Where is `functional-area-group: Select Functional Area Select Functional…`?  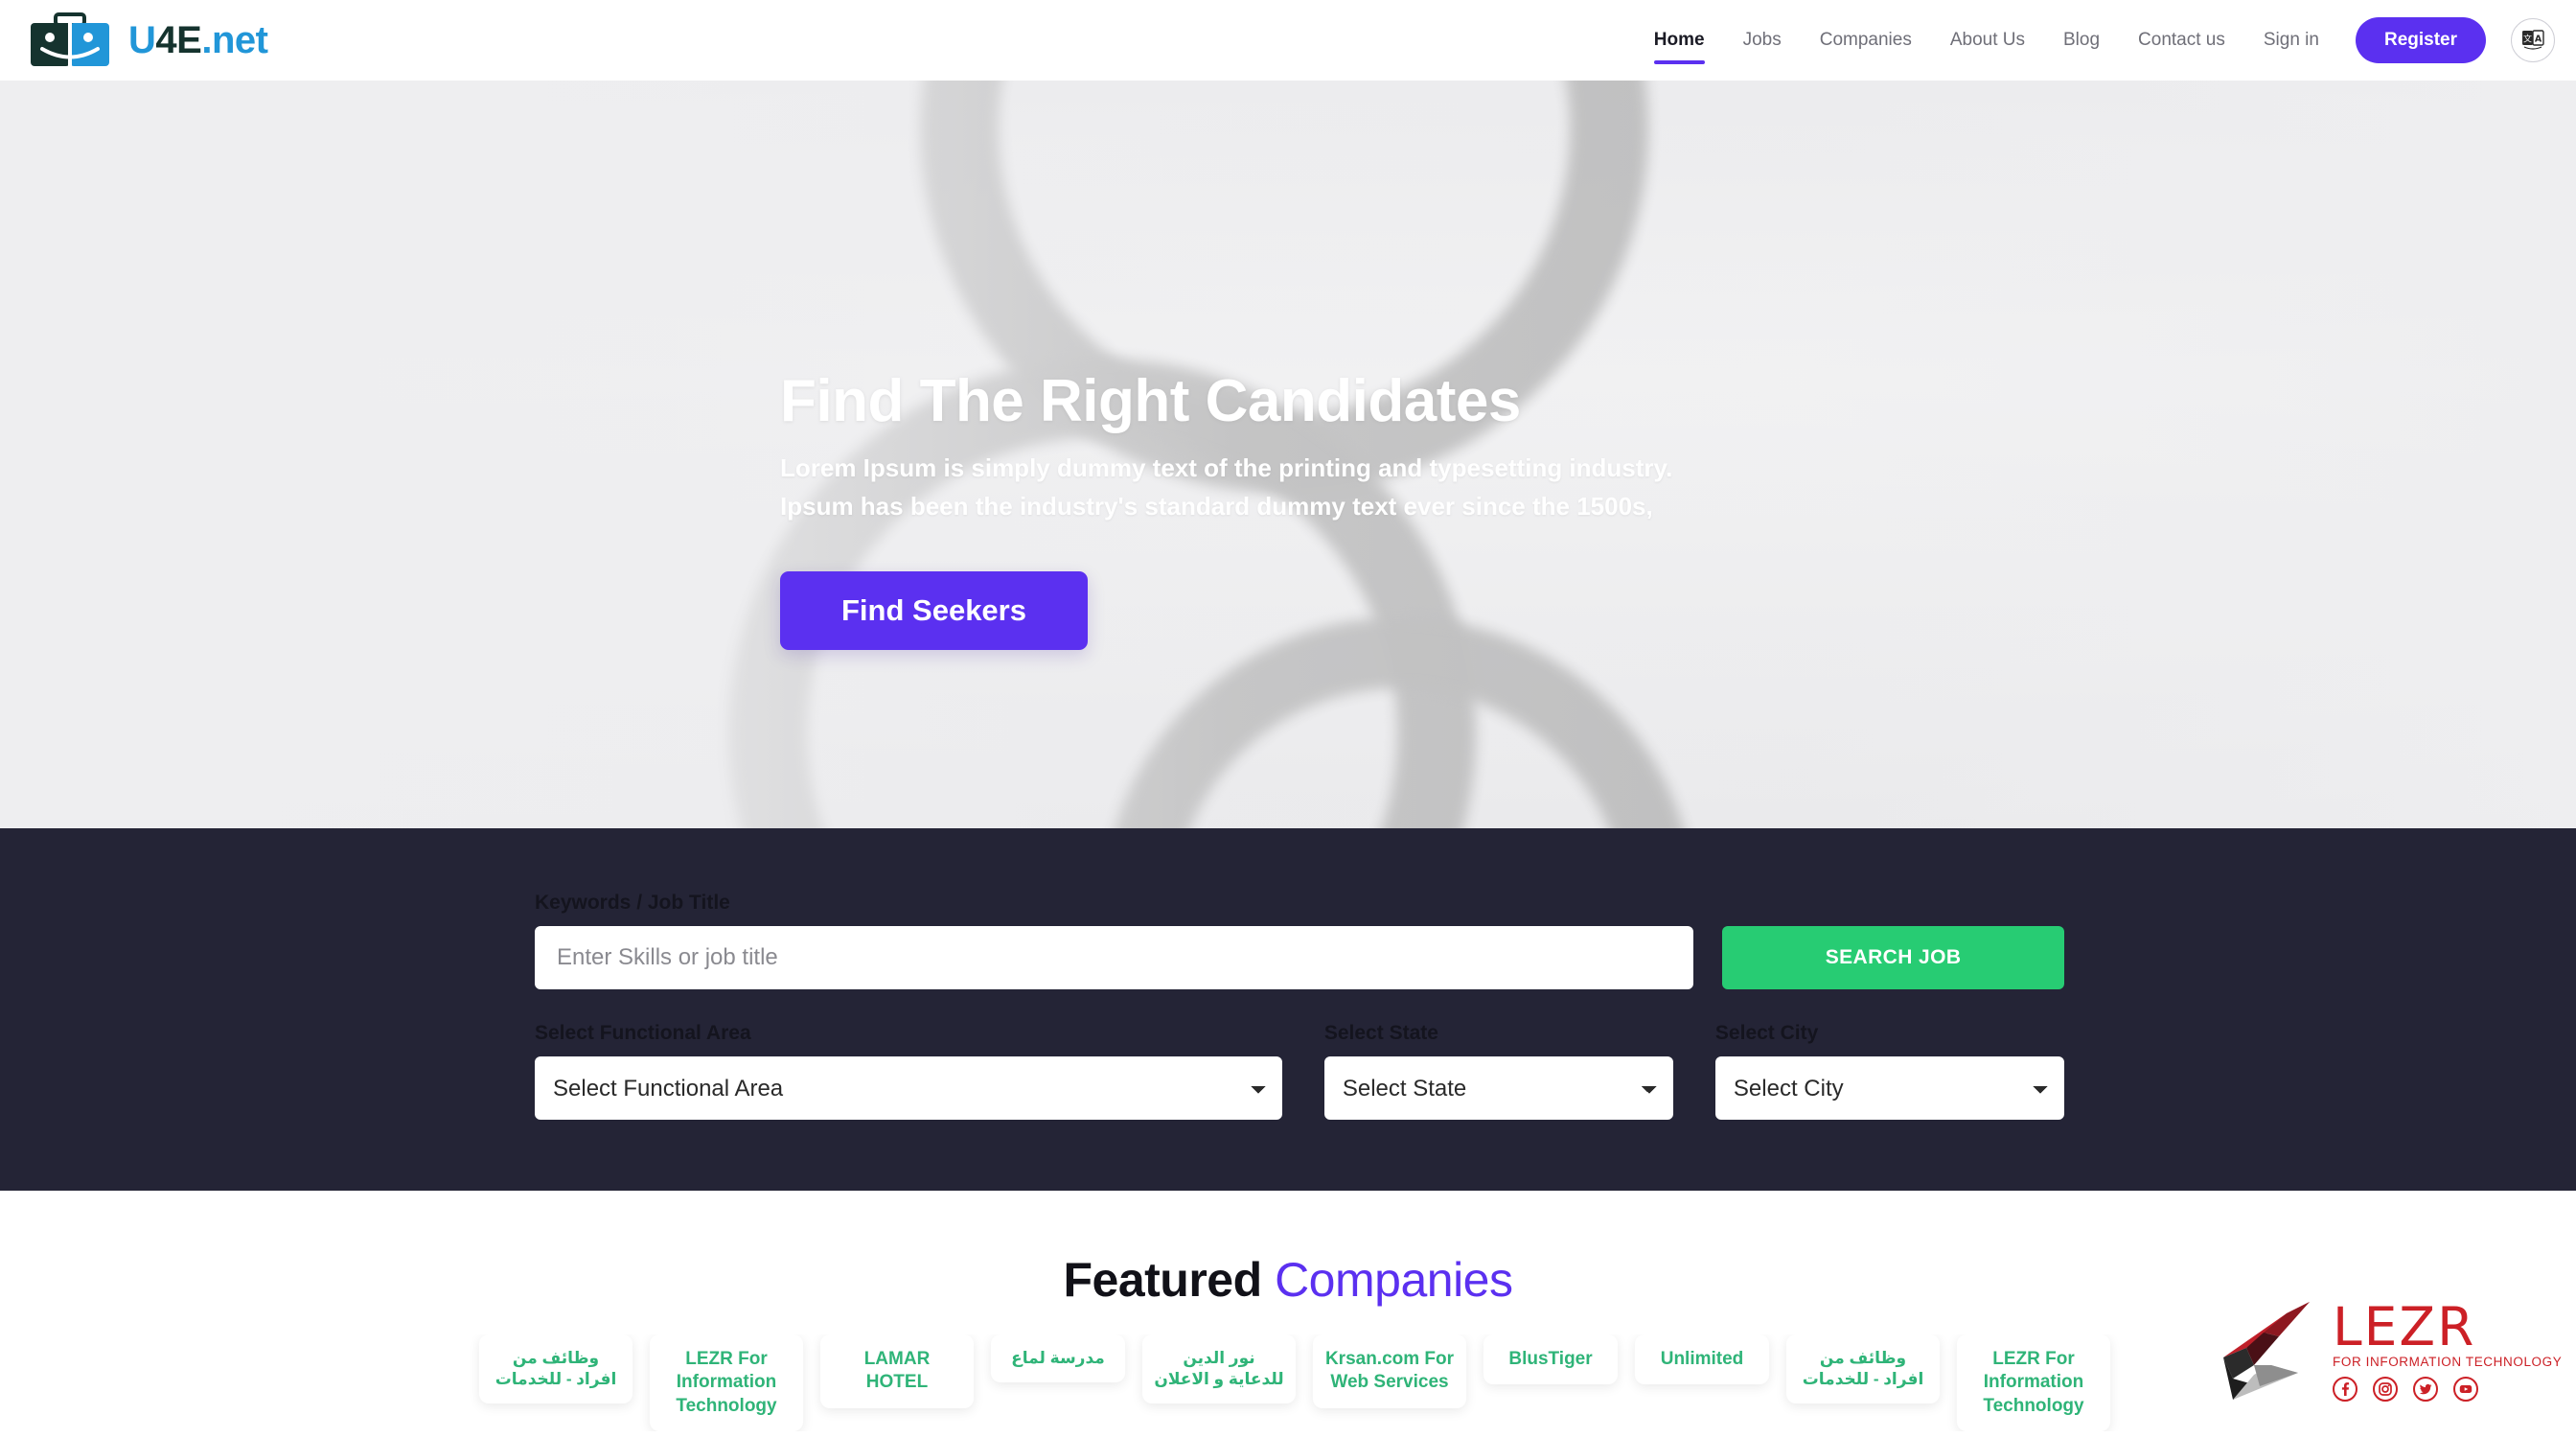
functional-area-group: Select Functional Area Select Functional… is located at coordinates (908, 1071).